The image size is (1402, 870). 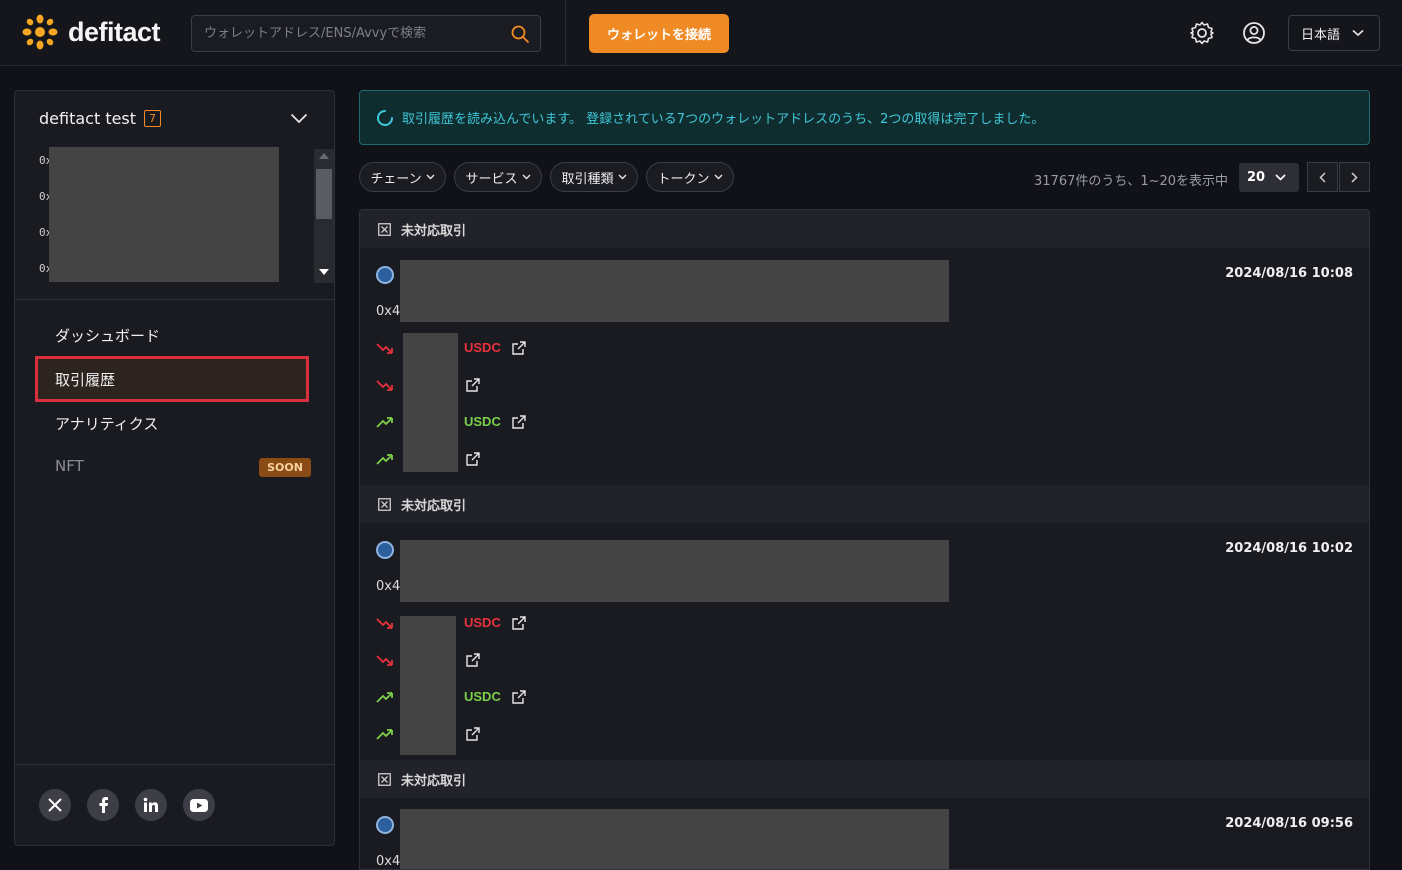 I want to click on filter-service: サービス, so click(x=498, y=177).